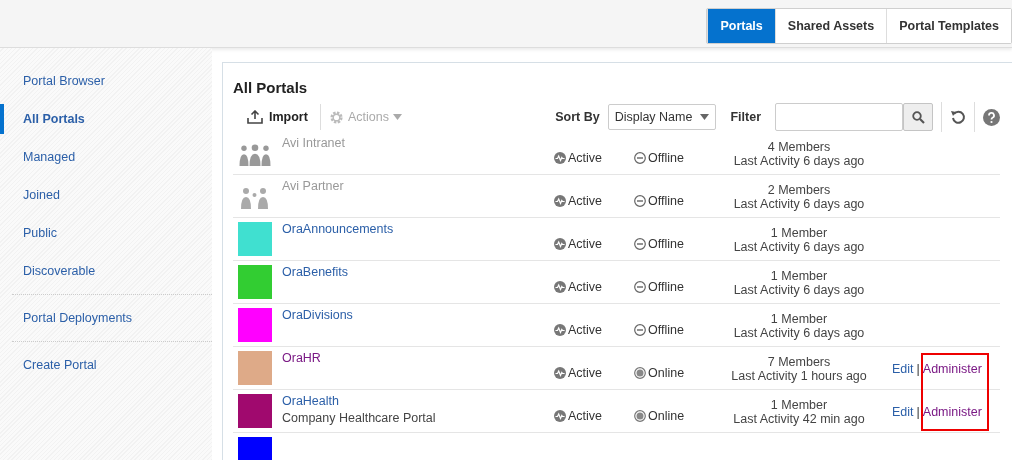  What do you see at coordinates (799, 362) in the screenshot?
I see `member-count: 7 Members` at bounding box center [799, 362].